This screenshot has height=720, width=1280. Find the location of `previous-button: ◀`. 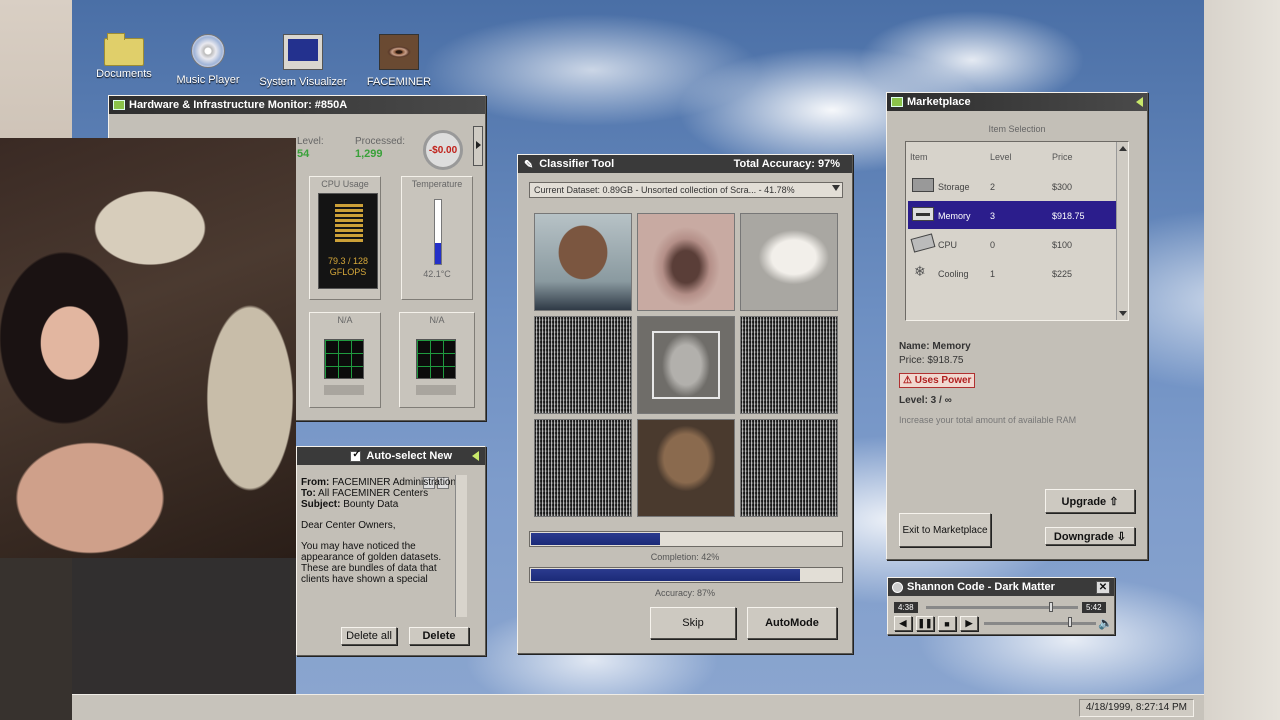

previous-button: ◀ is located at coordinates (903, 623).